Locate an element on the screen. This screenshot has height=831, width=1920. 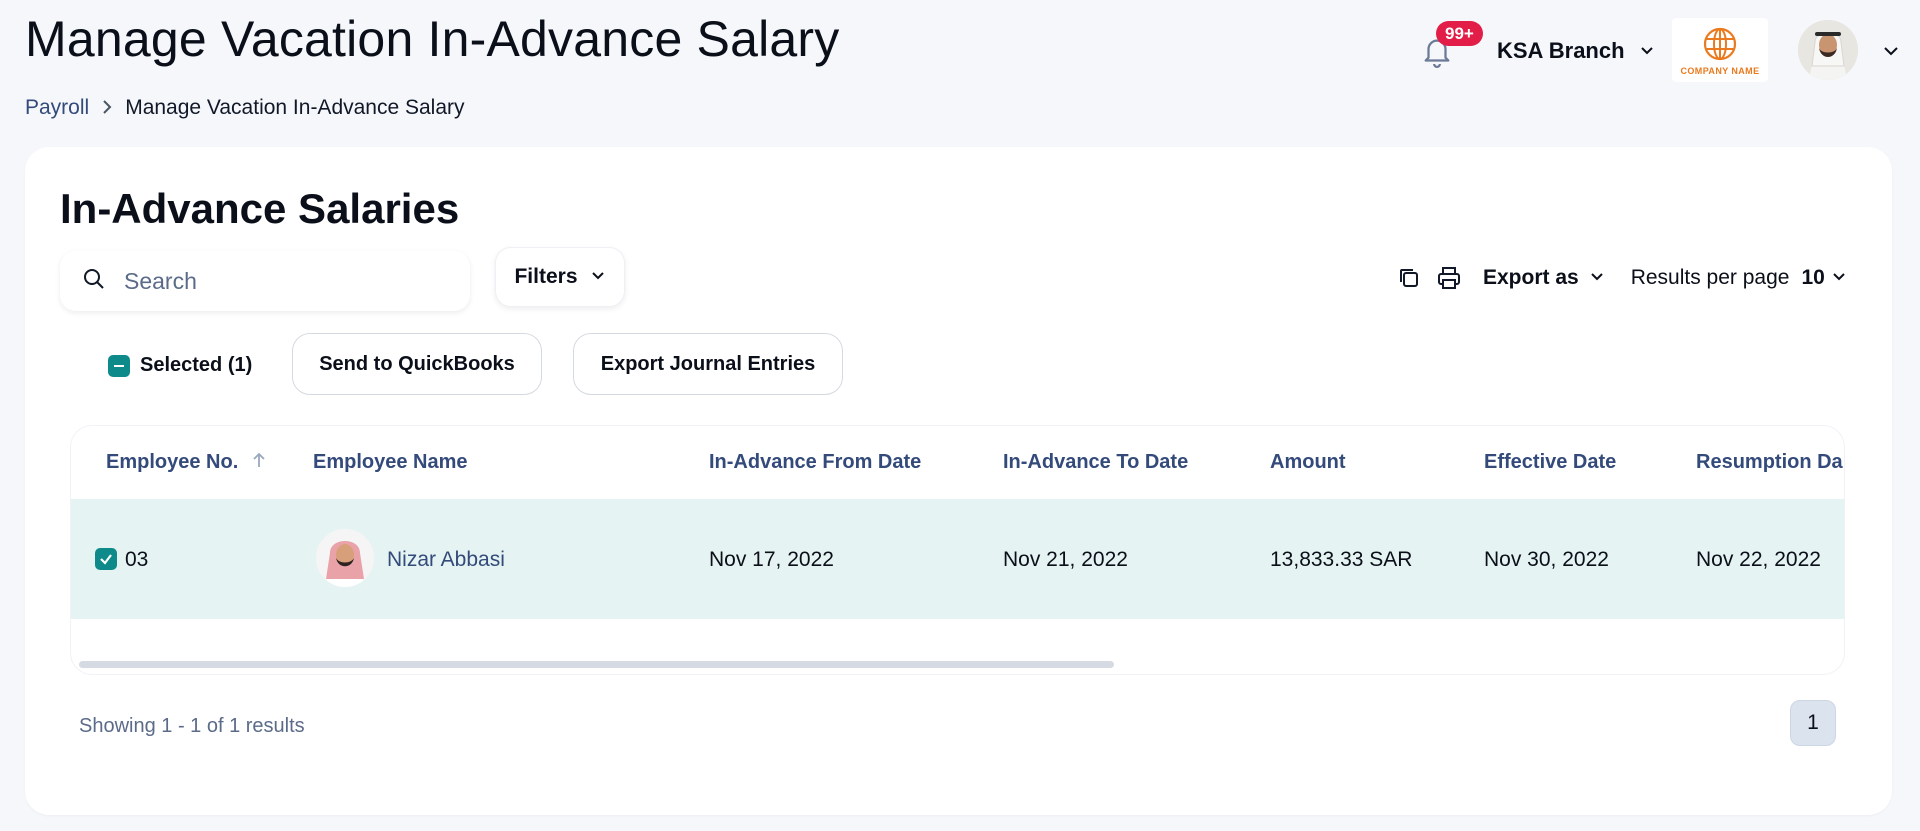
table-tools: Export as Results per page 10 is located at coordinates (1621, 278).